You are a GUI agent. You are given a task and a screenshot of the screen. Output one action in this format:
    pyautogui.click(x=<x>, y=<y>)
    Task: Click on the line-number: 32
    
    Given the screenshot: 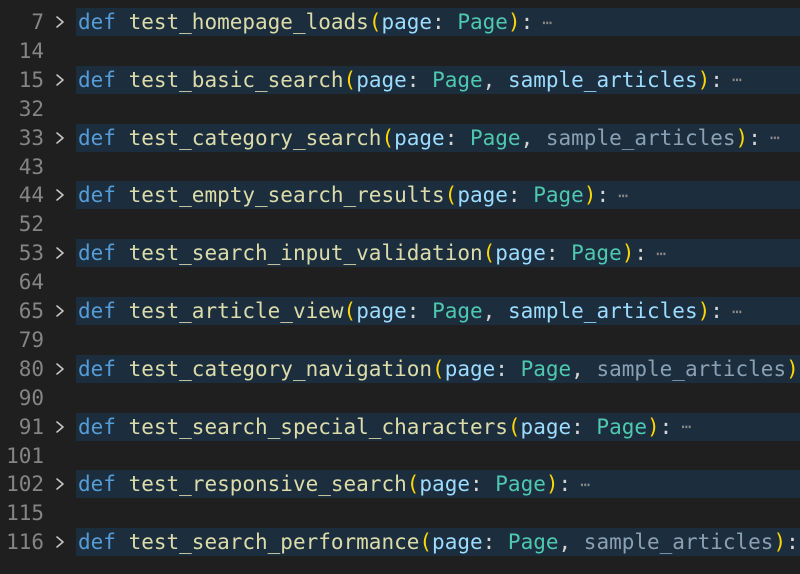 What is the action you would take?
    pyautogui.click(x=31, y=108)
    